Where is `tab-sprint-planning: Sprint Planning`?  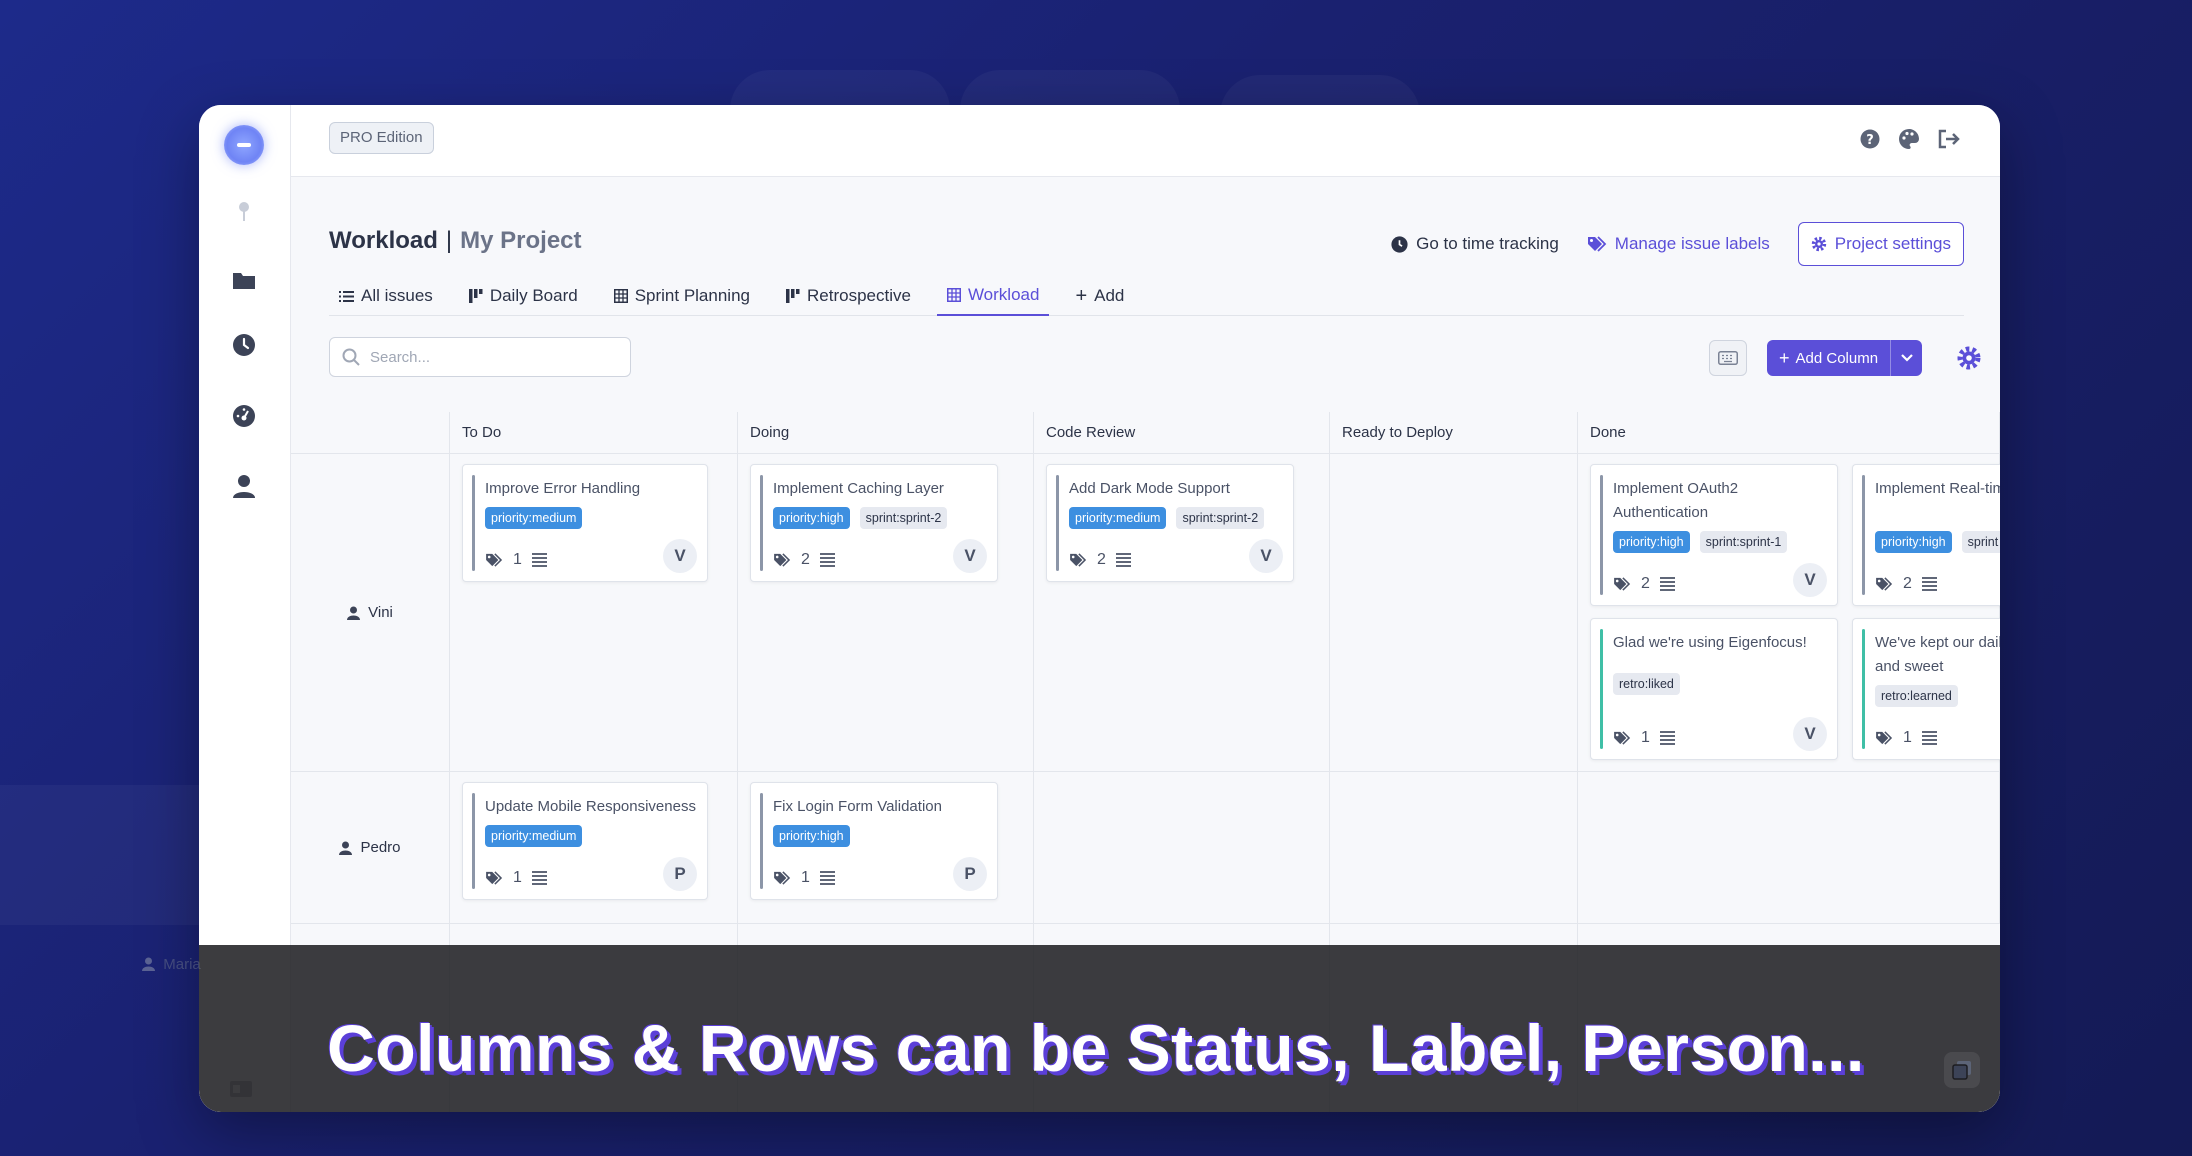
tab-sprint-planning: Sprint Planning is located at coordinates (682, 296).